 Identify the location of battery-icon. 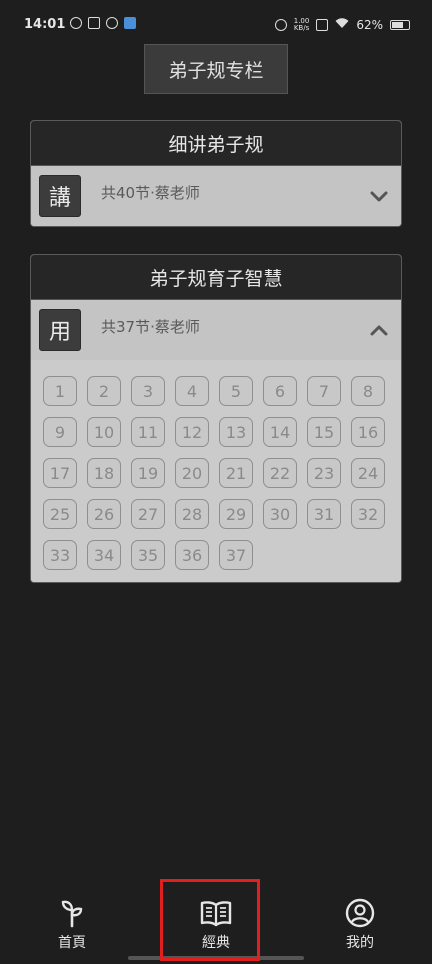
(400, 24).